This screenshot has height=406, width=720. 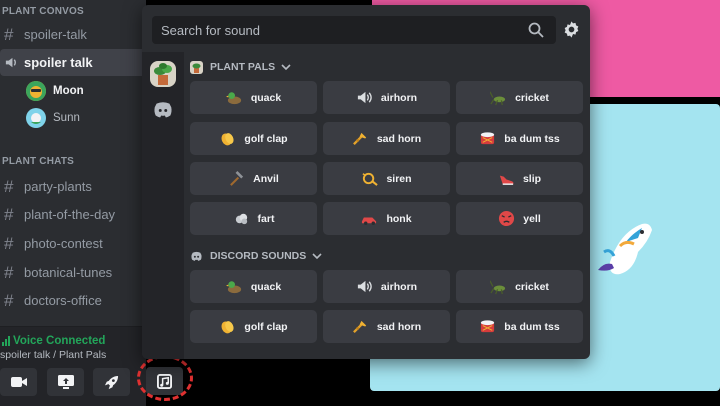 What do you see at coordinates (253, 218) in the screenshot?
I see `sound-button-fart: fart` at bounding box center [253, 218].